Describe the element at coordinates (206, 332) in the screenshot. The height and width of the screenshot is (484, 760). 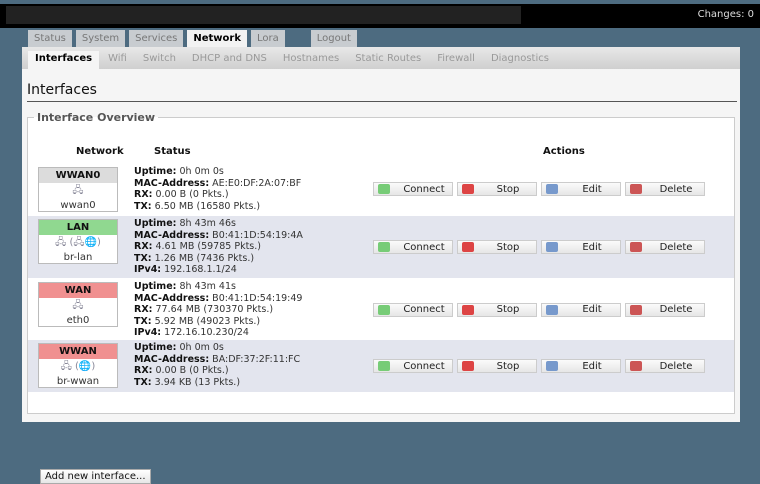
I see `ipv4-value: 172.16.10.230/24` at that location.